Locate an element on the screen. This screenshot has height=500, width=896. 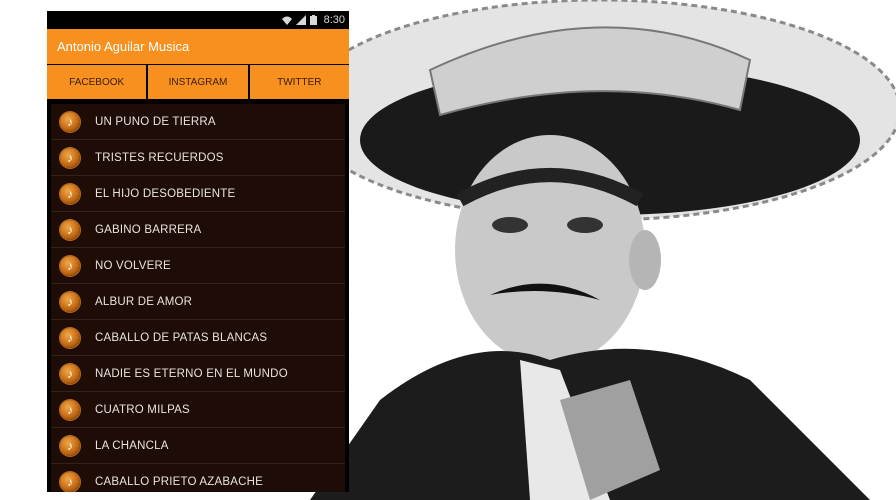
app-title: Antonio Aguilar Musica is located at coordinates (123, 46).